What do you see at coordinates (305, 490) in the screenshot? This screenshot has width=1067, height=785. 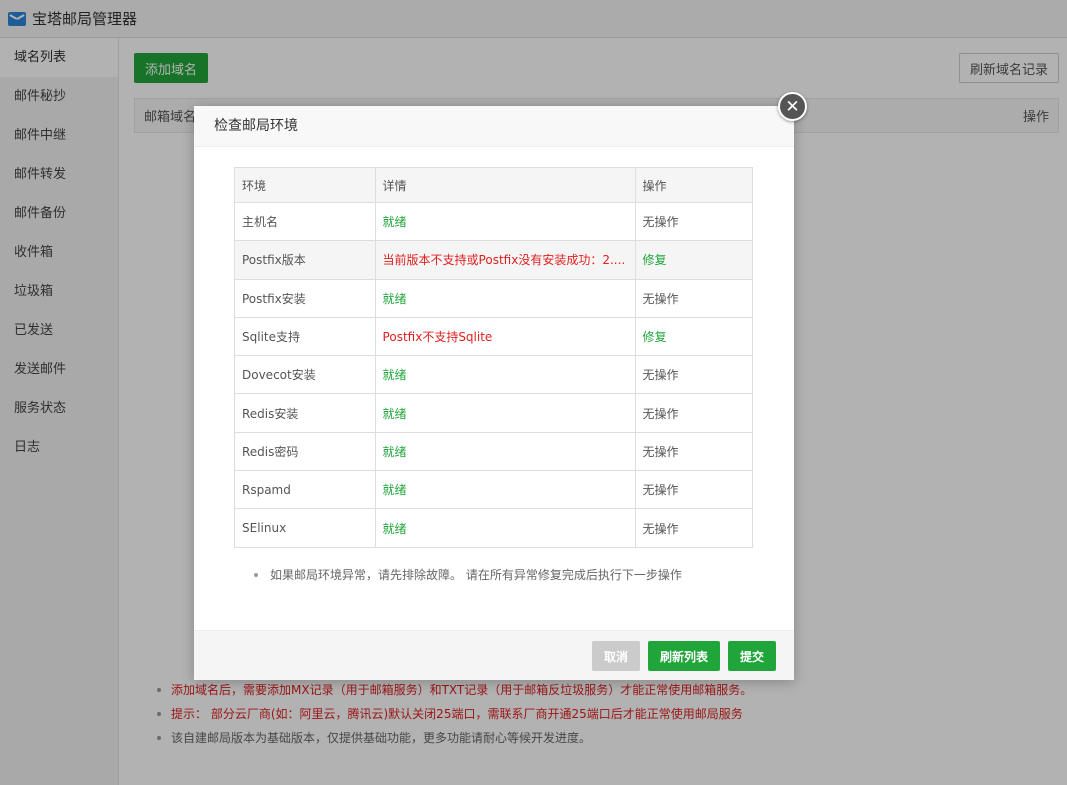 I see `env-name: Rspamd` at bounding box center [305, 490].